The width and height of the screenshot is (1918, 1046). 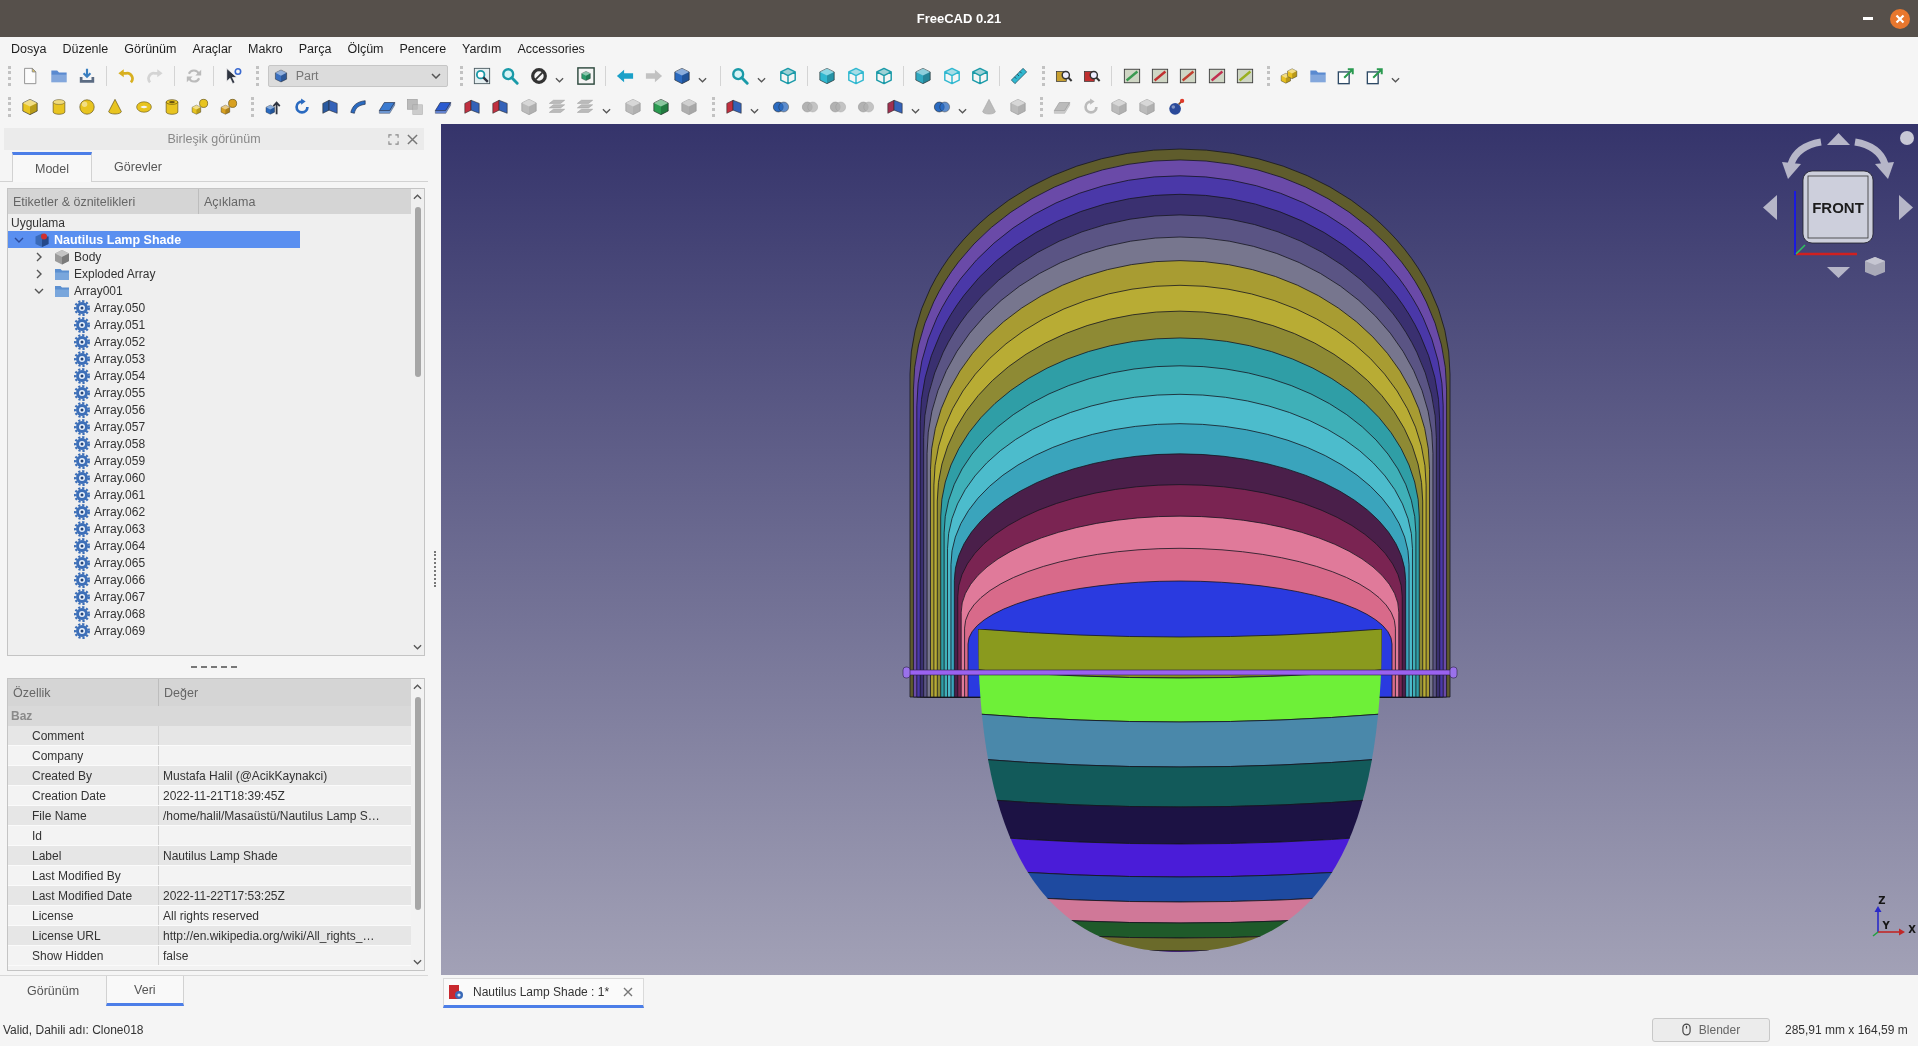 I want to click on sphere-icon, so click(x=86, y=106).